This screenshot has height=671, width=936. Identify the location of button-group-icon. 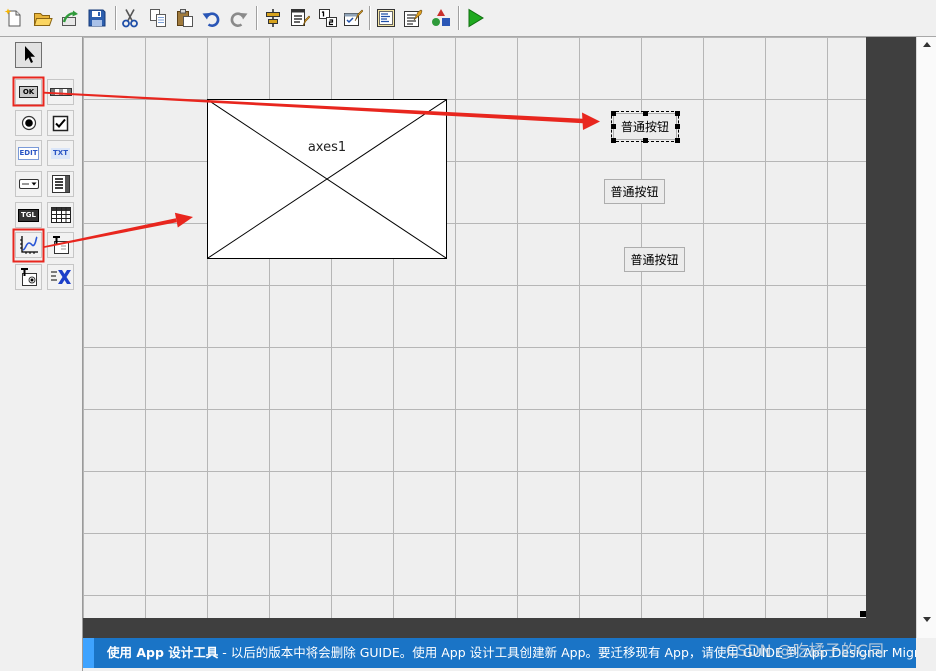
(28, 277).